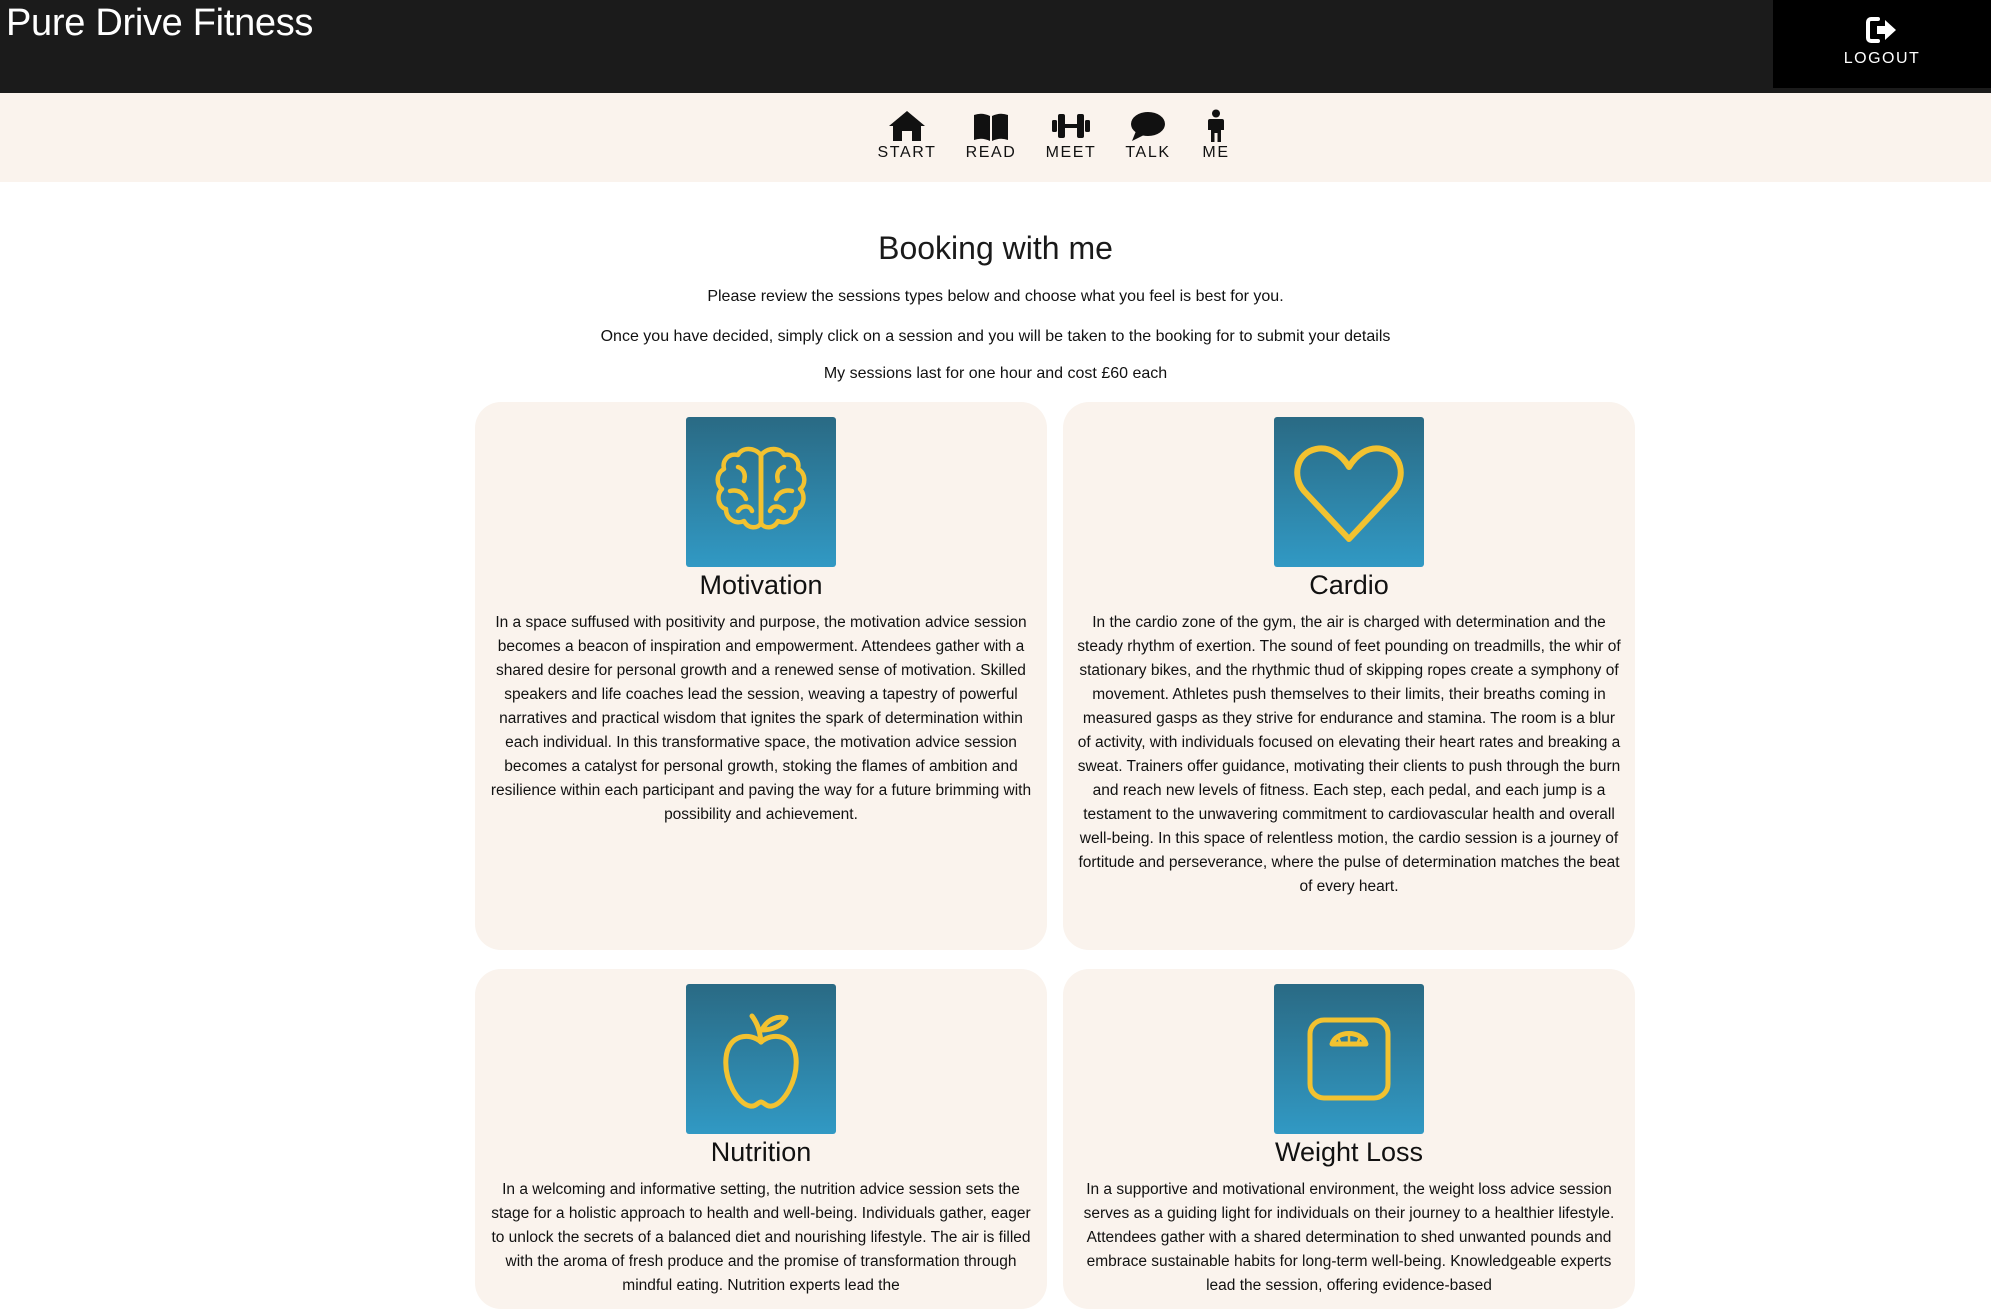 The image size is (1991, 1309). I want to click on nav-label: MEET, so click(1071, 152).